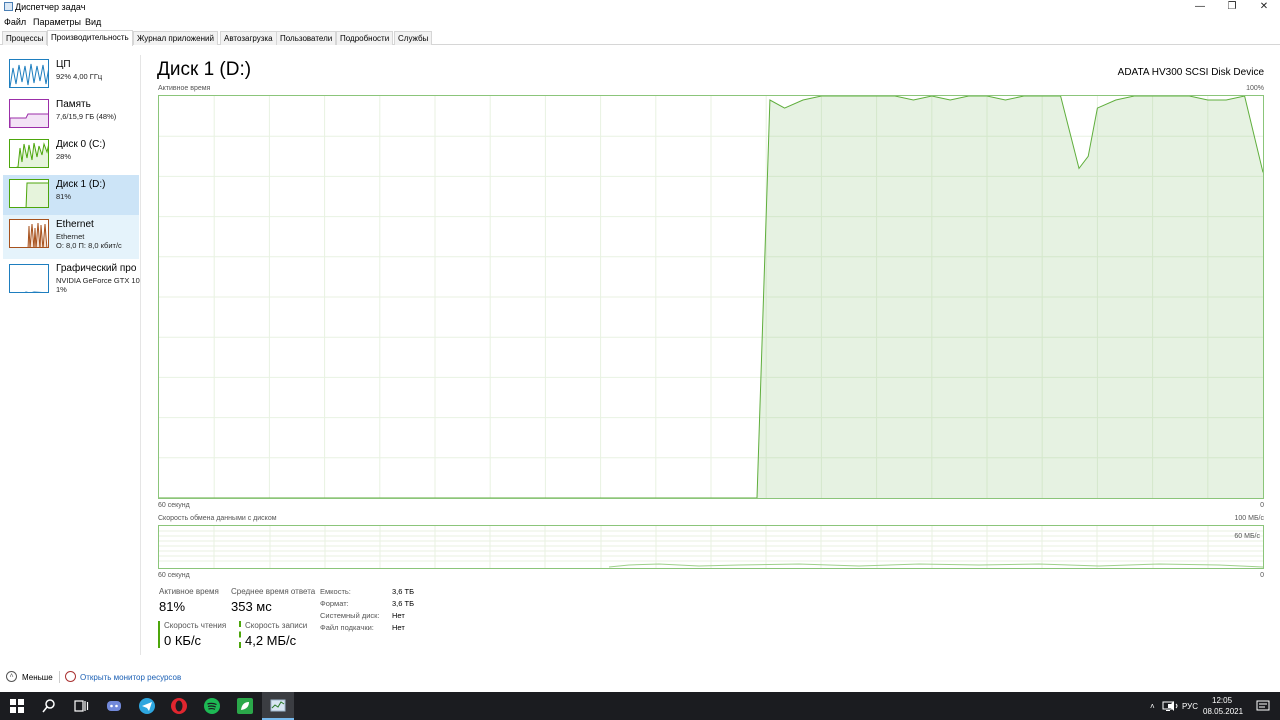 The height and width of the screenshot is (720, 1280). Describe the element at coordinates (49, 706) in the screenshot. I see `search-icon` at that location.